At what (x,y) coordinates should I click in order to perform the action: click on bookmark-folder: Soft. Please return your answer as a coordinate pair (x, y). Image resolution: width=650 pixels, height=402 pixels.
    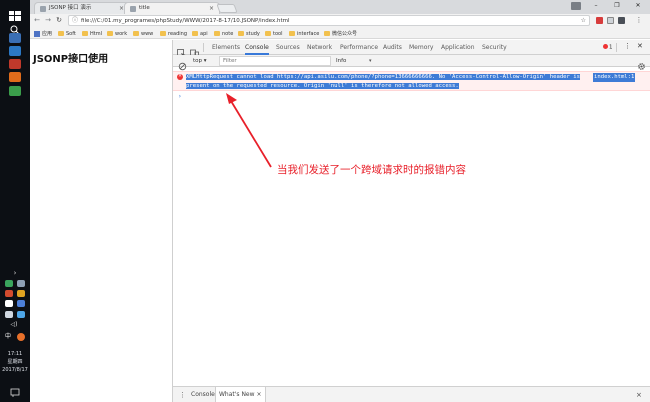
    Looking at the image, I should click on (67, 33).